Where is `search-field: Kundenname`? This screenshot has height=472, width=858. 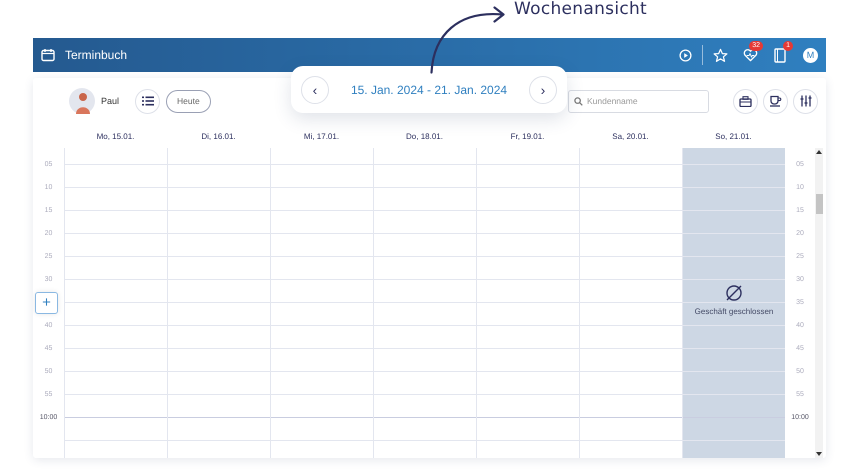
search-field: Kundenname is located at coordinates (638, 101).